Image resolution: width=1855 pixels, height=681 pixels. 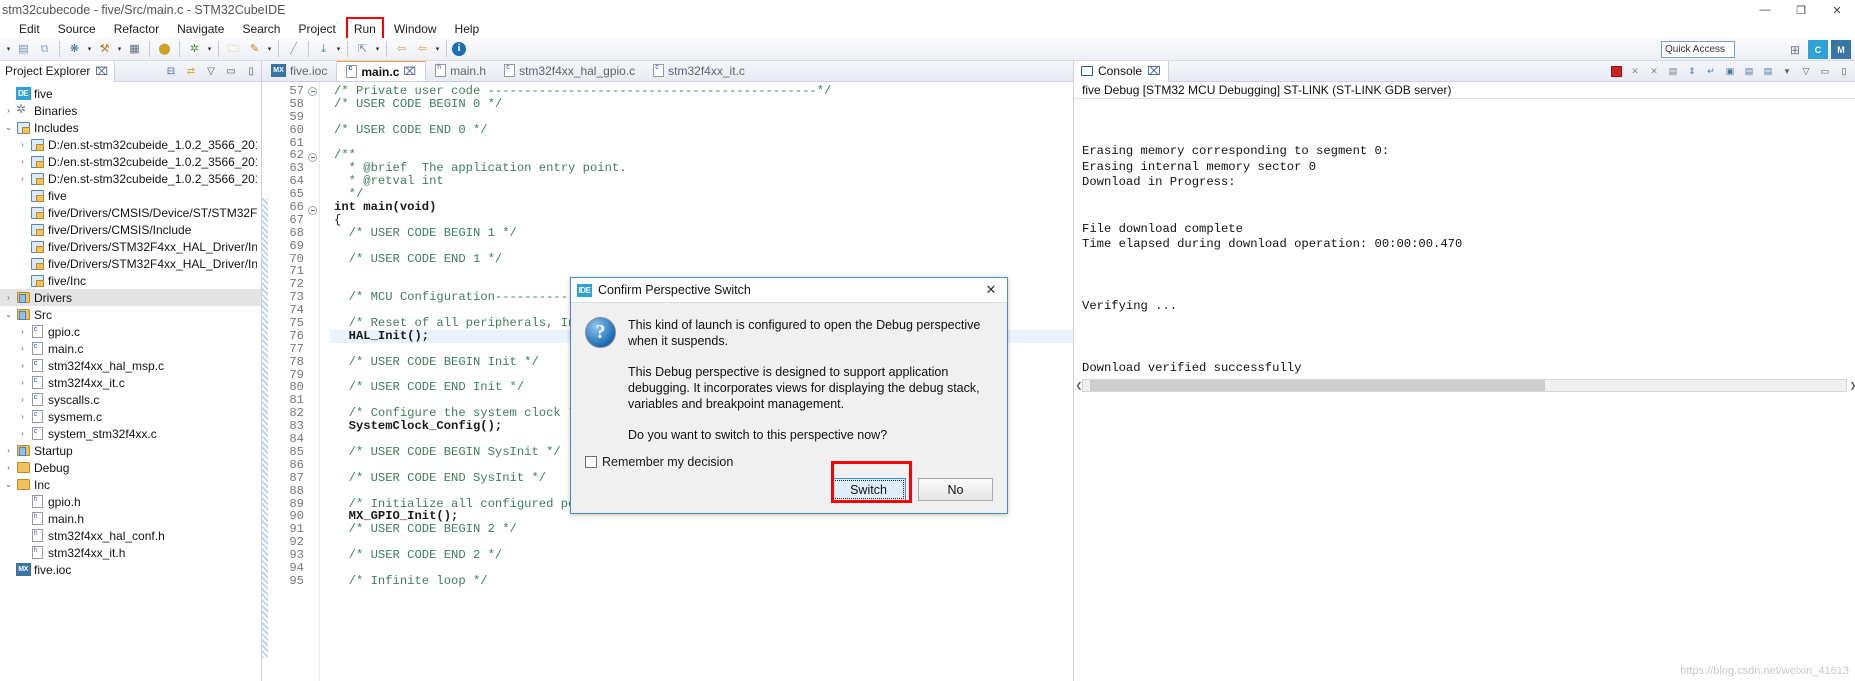 What do you see at coordinates (130, 501) in the screenshot?
I see `tree-item: gpio.h` at bounding box center [130, 501].